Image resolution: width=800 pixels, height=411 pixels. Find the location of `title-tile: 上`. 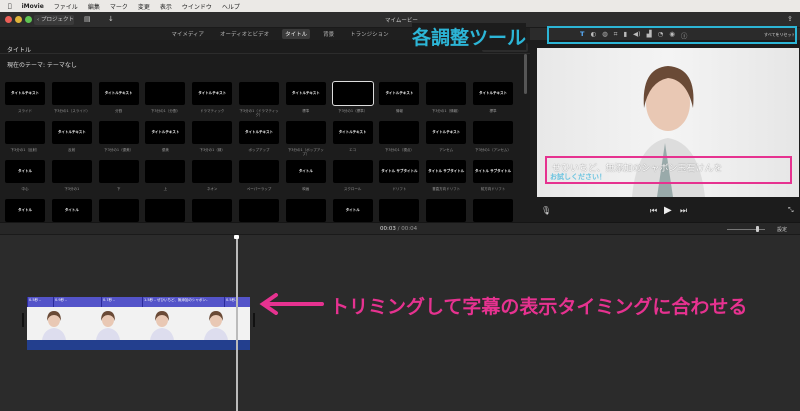

title-tile: 上 is located at coordinates (165, 175).